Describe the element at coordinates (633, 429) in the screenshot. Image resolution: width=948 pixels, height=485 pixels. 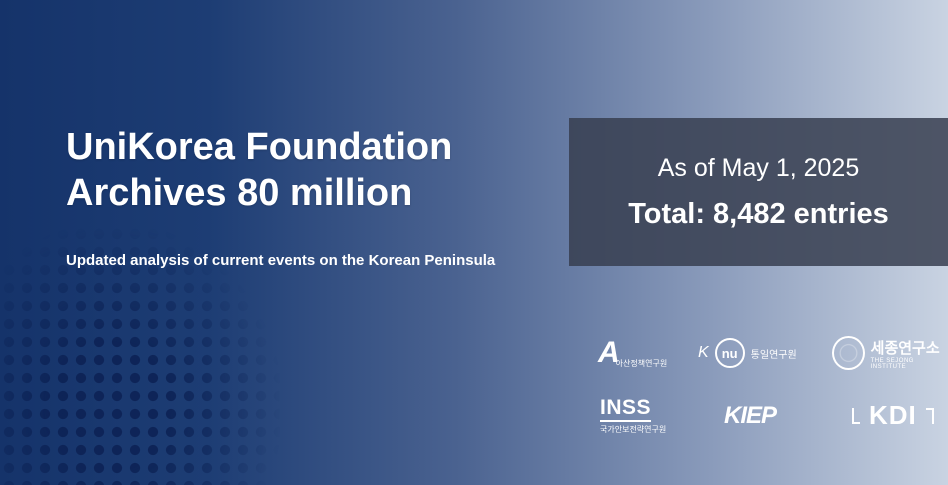
I see `inss-logo-text: 국가안보전략연구원` at that location.